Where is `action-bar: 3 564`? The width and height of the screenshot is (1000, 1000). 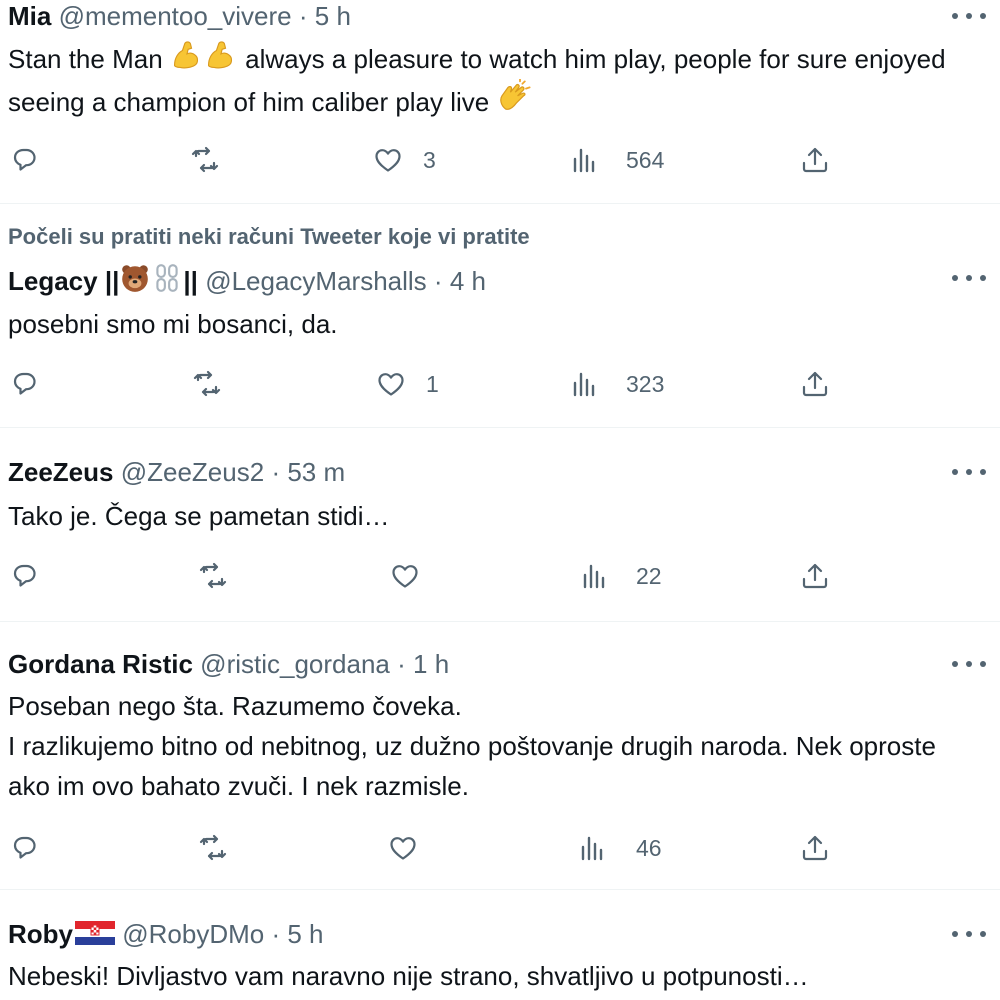
action-bar: 3 564 is located at coordinates (500, 160).